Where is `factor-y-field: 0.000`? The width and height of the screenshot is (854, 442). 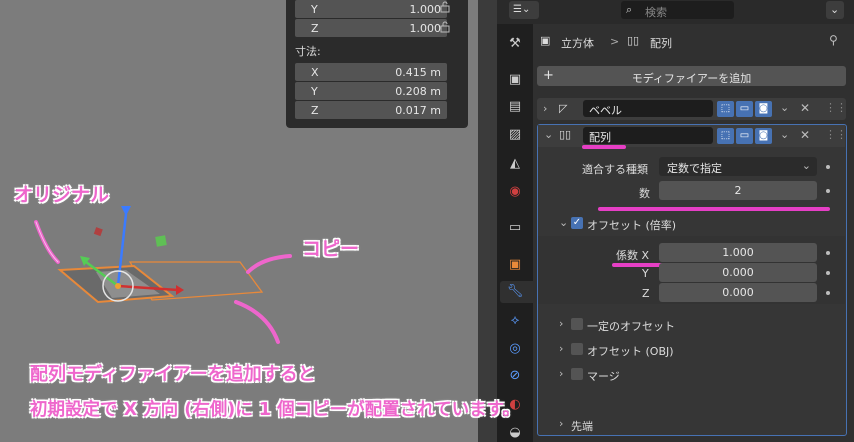 factor-y-field: 0.000 is located at coordinates (738, 272).